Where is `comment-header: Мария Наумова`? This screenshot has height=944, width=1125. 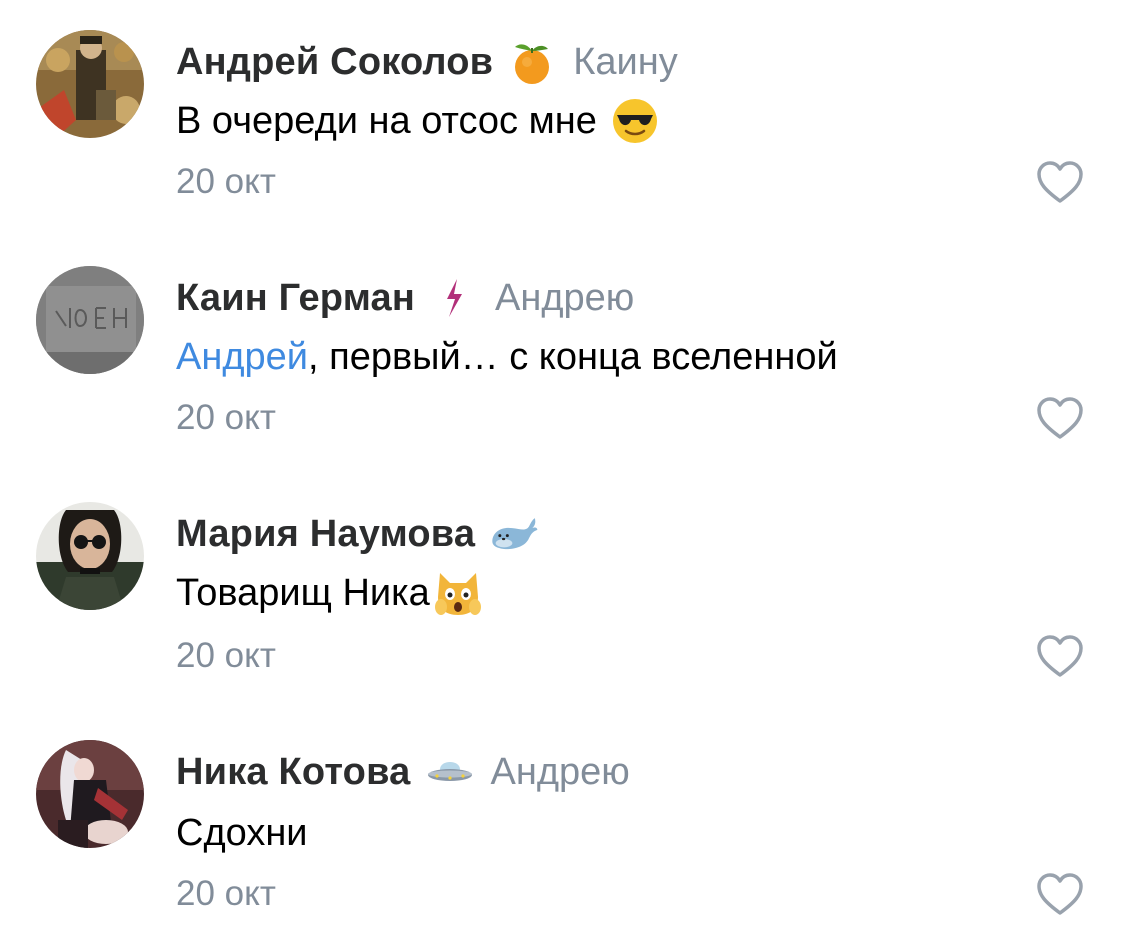
comment-header: Мария Наумова is located at coordinates (357, 534).